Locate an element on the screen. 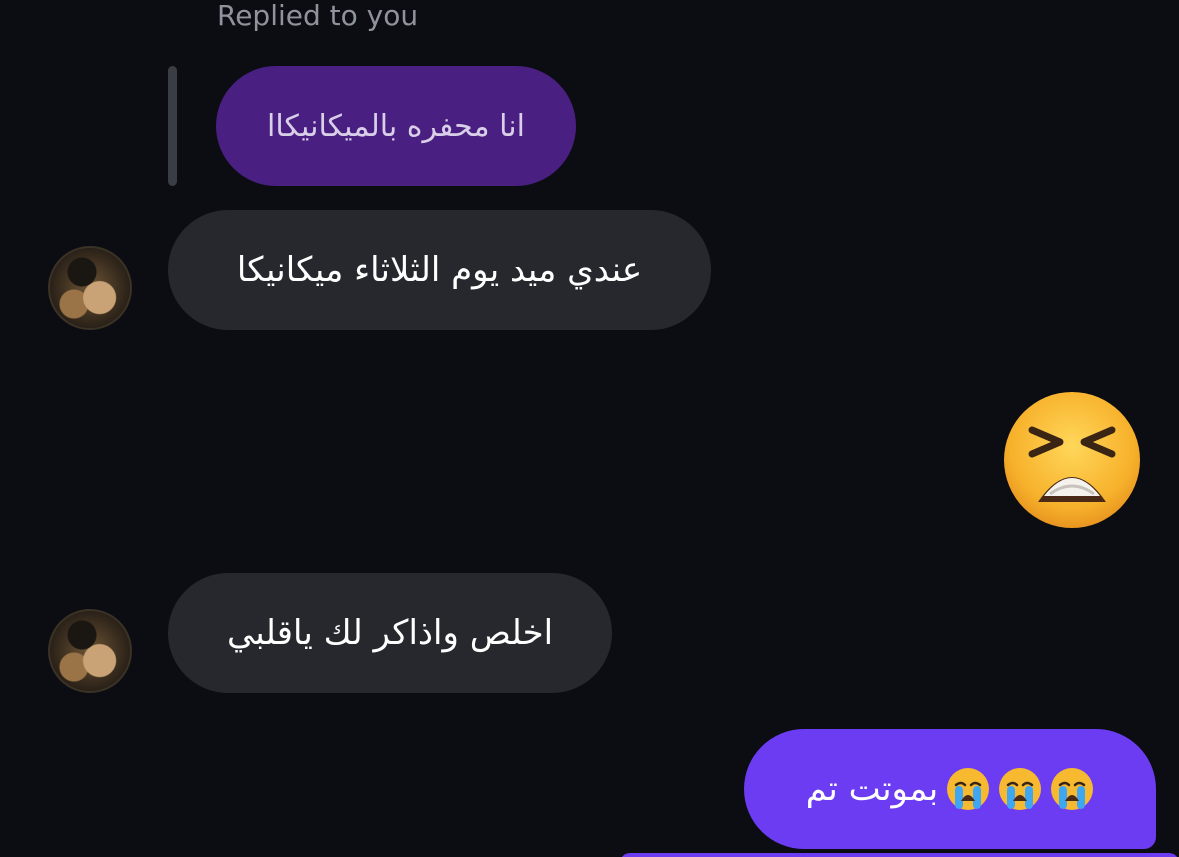 Image resolution: width=1179 pixels, height=857 pixels. replied-to-label: Replied to you is located at coordinates (318, 16).